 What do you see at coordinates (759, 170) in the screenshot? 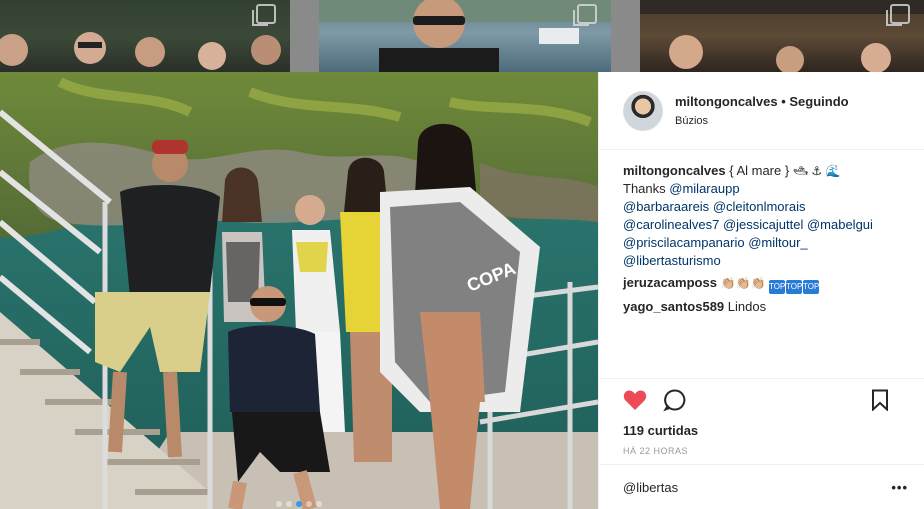
I see `caption-title: { Al mare }` at bounding box center [759, 170].